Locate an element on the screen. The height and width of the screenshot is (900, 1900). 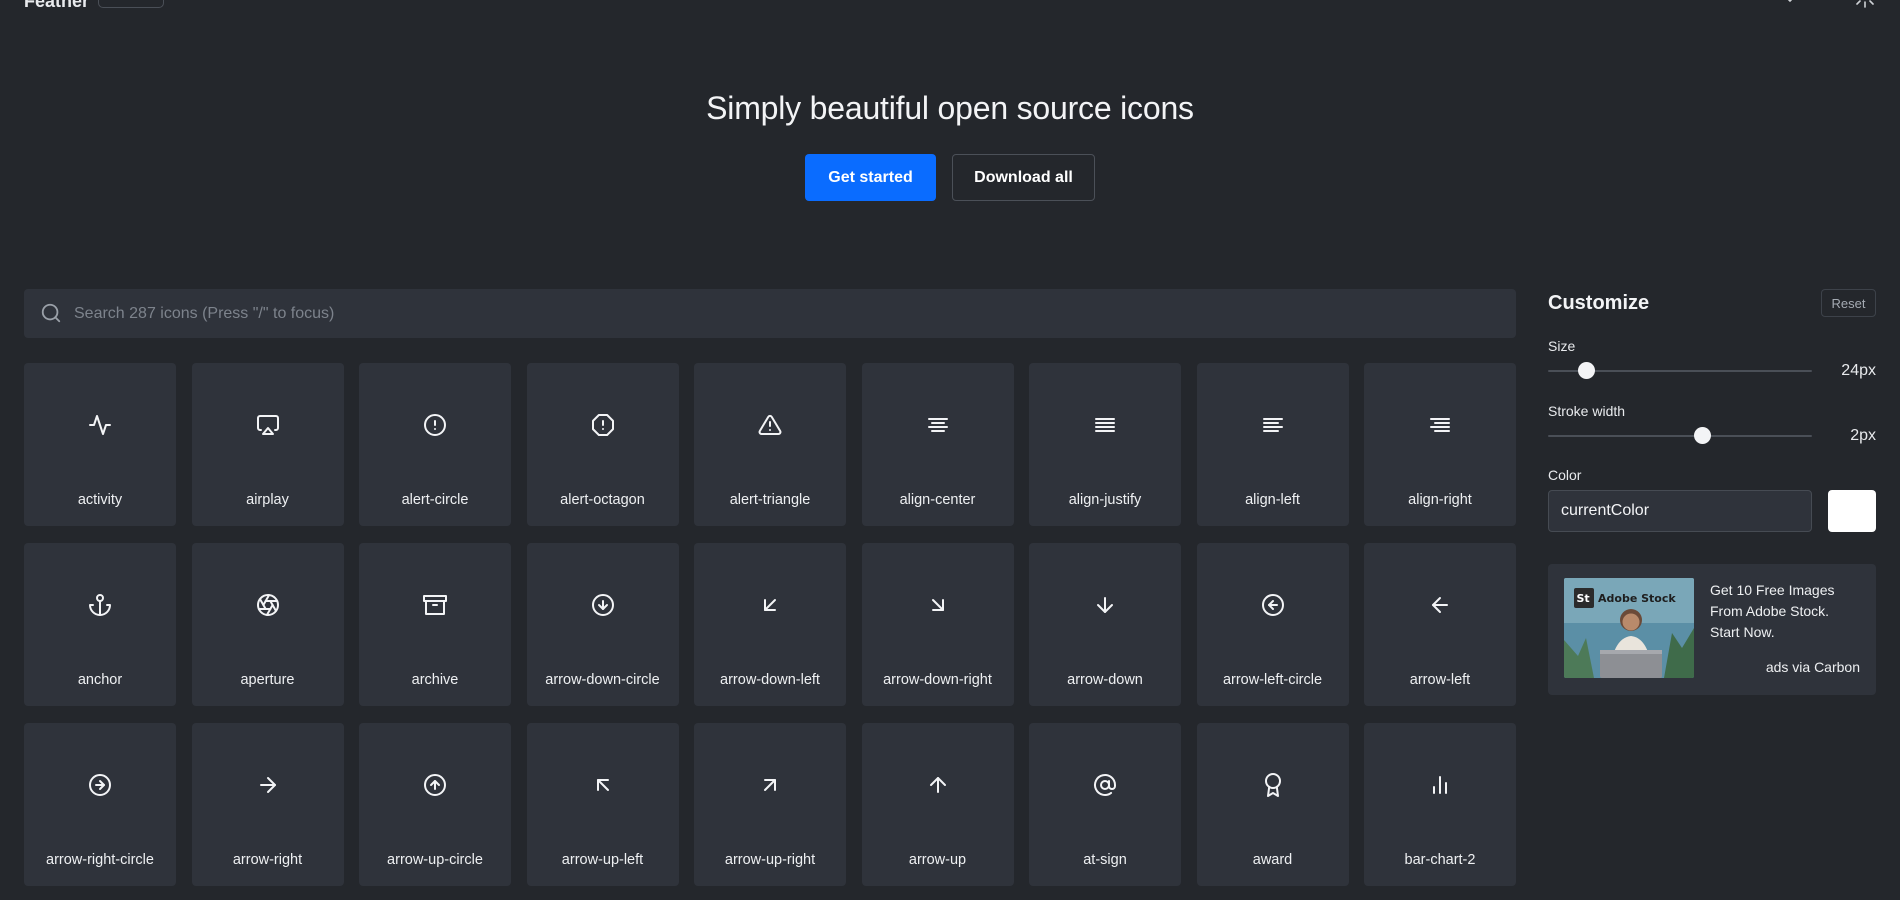
get-started-button: Get started is located at coordinates (870, 177).